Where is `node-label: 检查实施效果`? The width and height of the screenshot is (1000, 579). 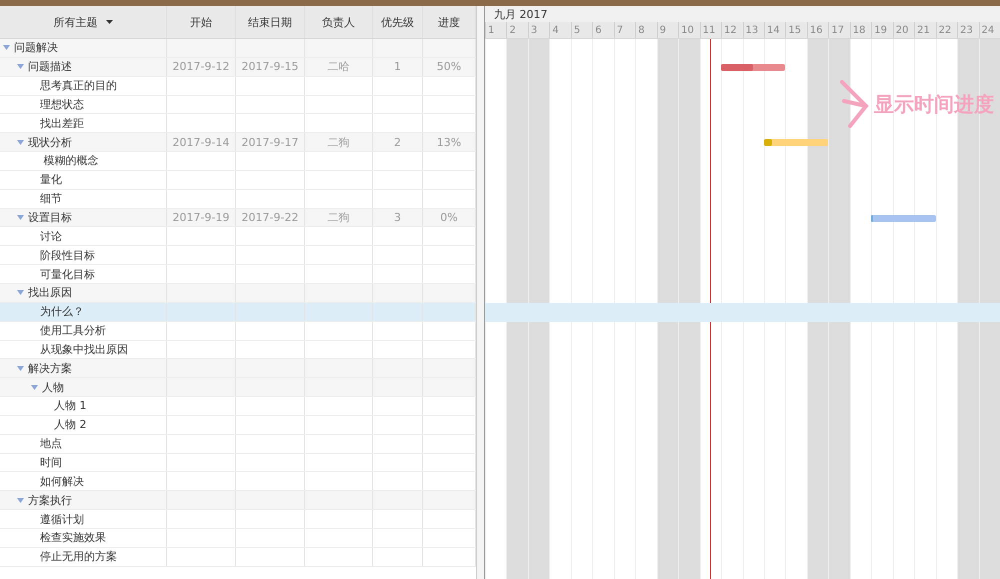 node-label: 检查实施效果 is located at coordinates (73, 538).